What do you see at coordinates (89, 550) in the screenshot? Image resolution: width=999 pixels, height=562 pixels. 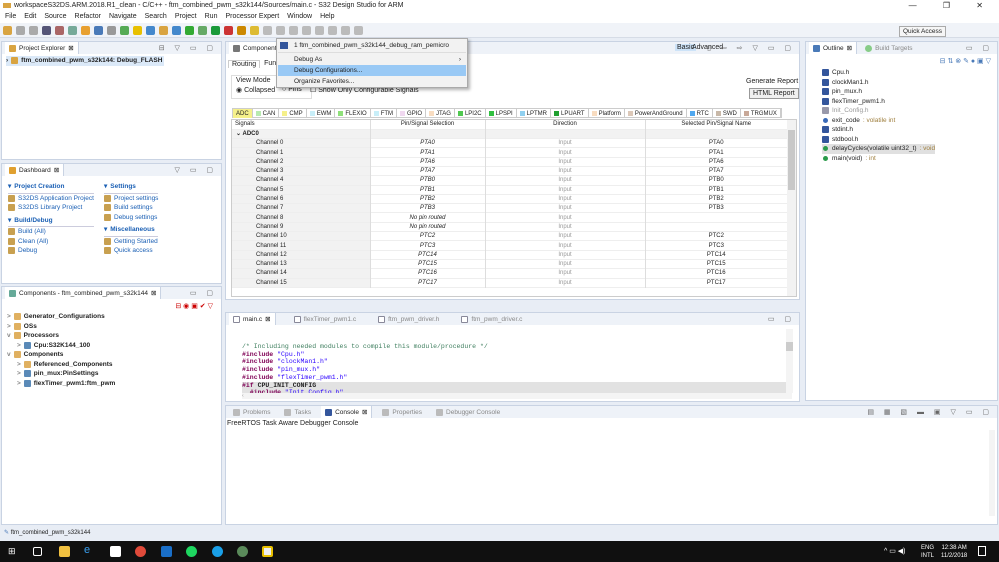 I see `edge-icon: e` at bounding box center [89, 550].